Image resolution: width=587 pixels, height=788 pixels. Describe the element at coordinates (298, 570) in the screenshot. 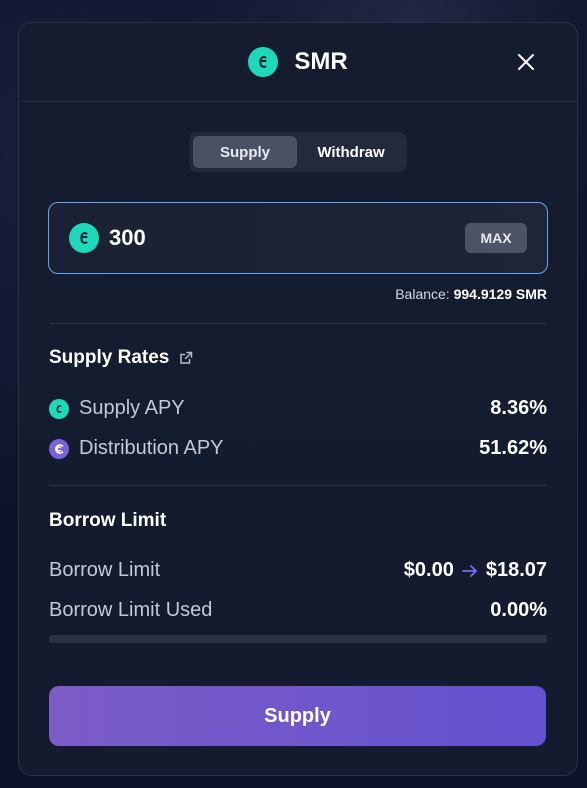

I see `borrow-limit-row: Borrow Limit $0.00 $18.07` at that location.